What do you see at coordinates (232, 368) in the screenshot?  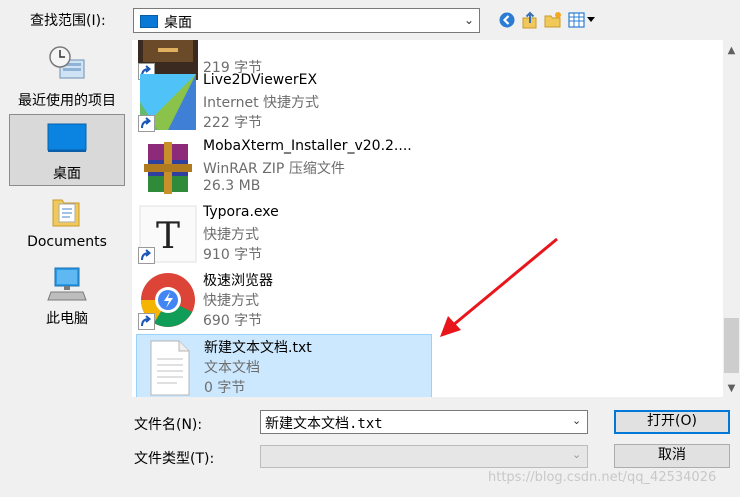 I see `file-type: 文本文档` at bounding box center [232, 368].